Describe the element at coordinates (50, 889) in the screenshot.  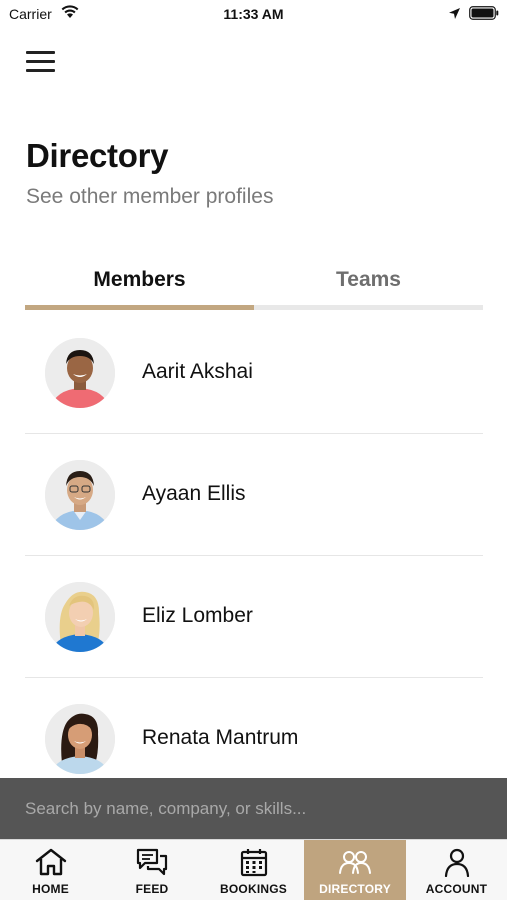
I see `tab-bar-label: HOME` at that location.